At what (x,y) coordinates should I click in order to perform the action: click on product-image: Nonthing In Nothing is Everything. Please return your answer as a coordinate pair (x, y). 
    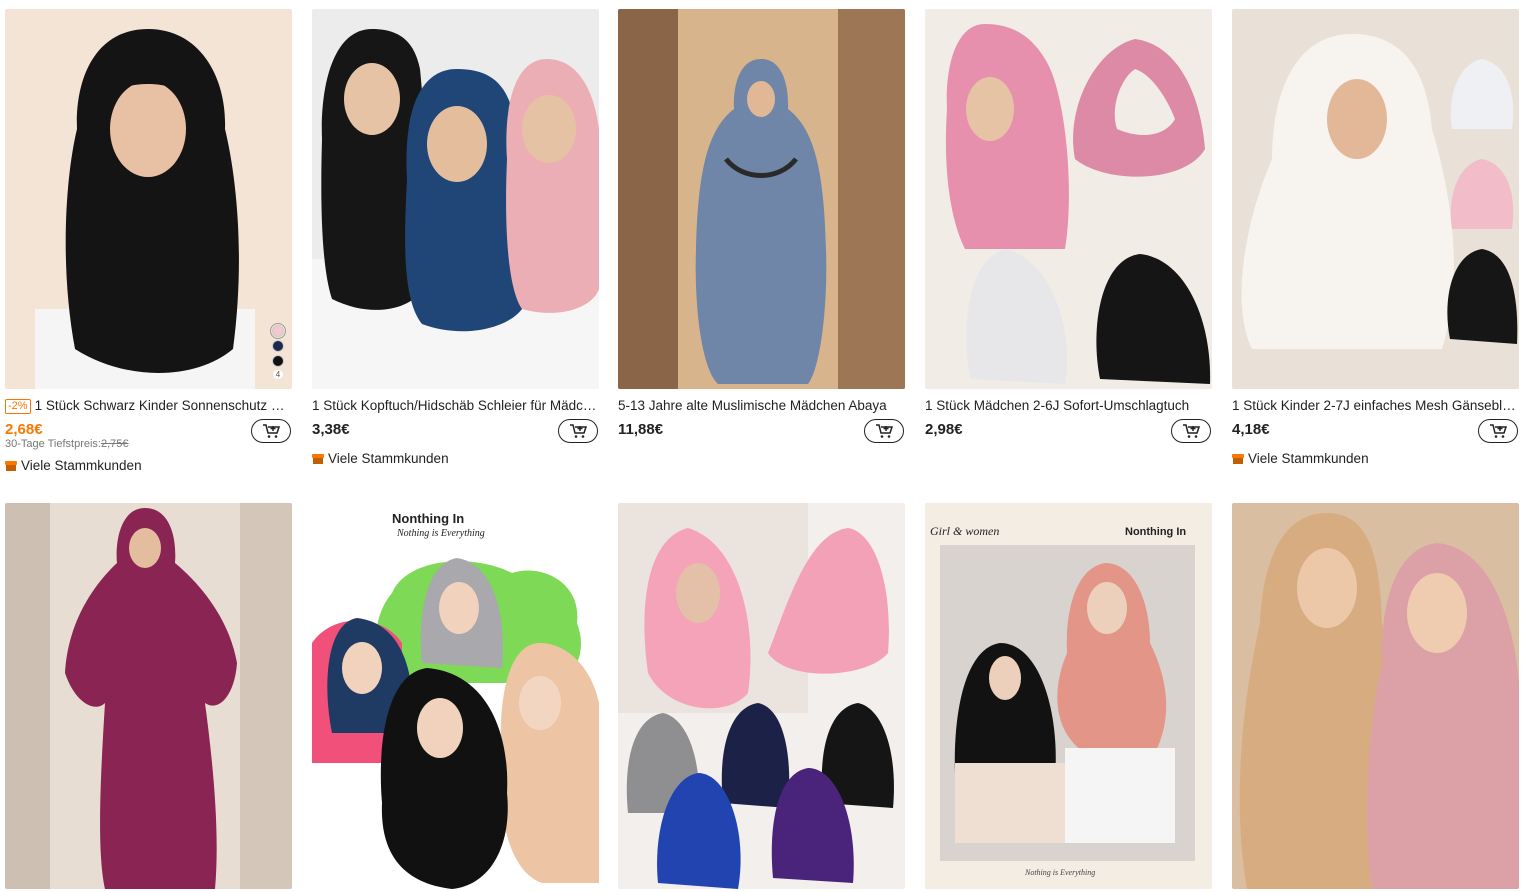
    Looking at the image, I should click on (455, 696).